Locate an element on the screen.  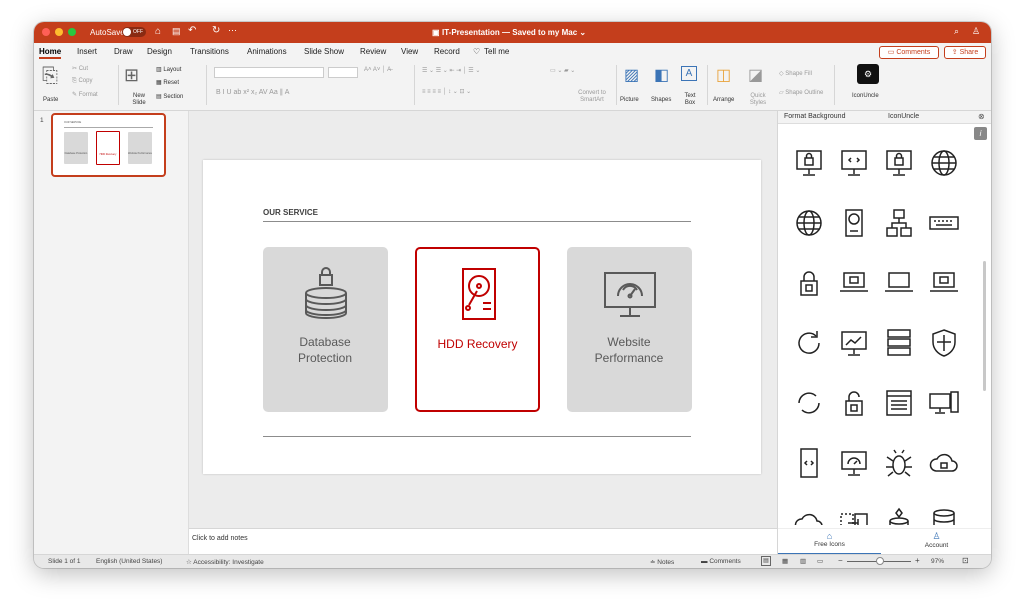
shape-outline-button: ▱ Shape Outline is located at coordinates (801, 92).